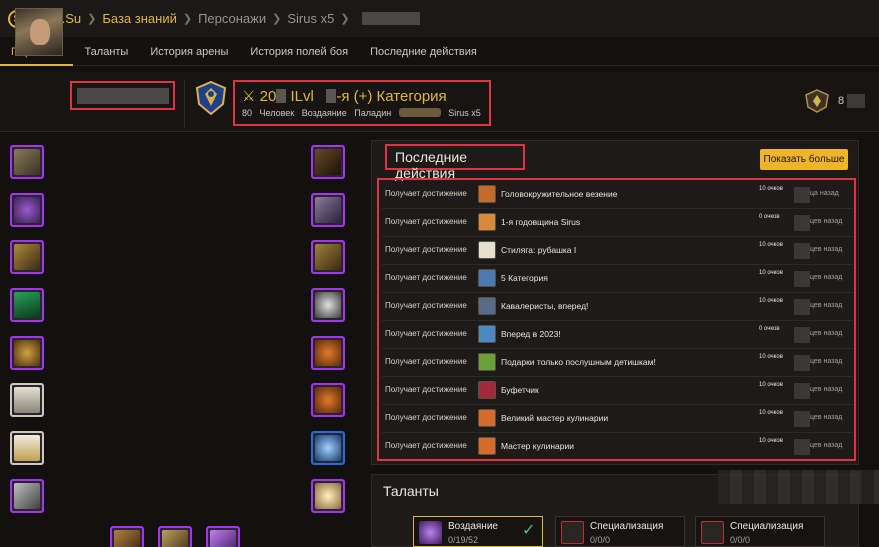 The width and height of the screenshot is (879, 547). I want to click on show-more-button: Показать больше, so click(804, 159).